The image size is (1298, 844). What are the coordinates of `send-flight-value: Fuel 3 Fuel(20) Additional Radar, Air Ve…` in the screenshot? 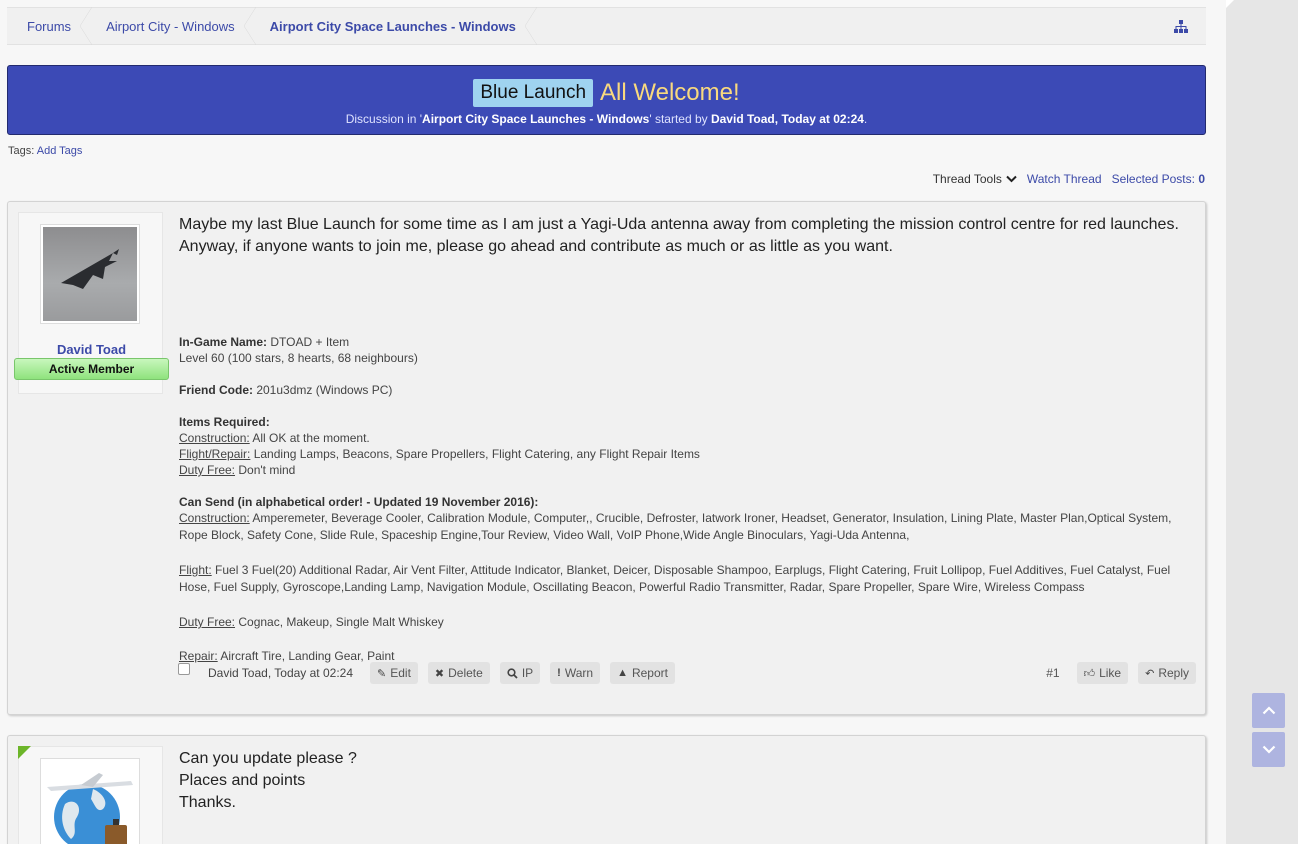 It's located at (675, 578).